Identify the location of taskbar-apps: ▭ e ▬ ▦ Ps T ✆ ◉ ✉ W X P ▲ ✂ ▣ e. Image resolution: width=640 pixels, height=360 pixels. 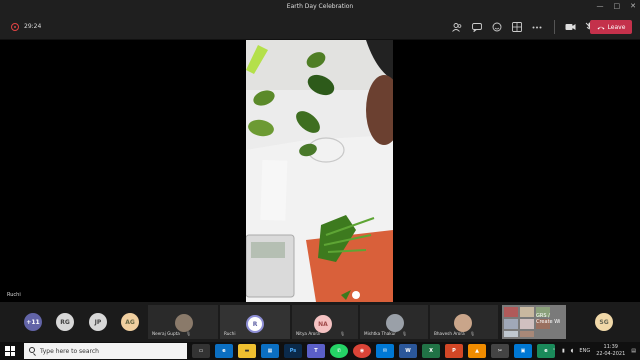
(376, 351).